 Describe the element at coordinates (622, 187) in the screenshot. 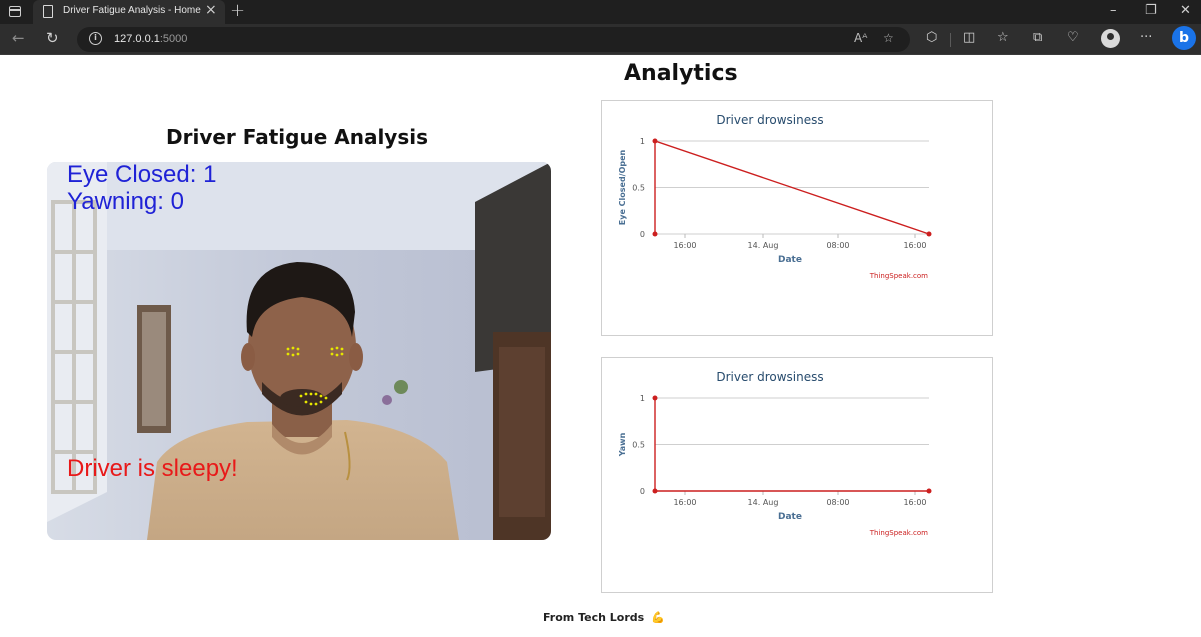

I see `y-axis-label: Eye Closed/Open` at that location.